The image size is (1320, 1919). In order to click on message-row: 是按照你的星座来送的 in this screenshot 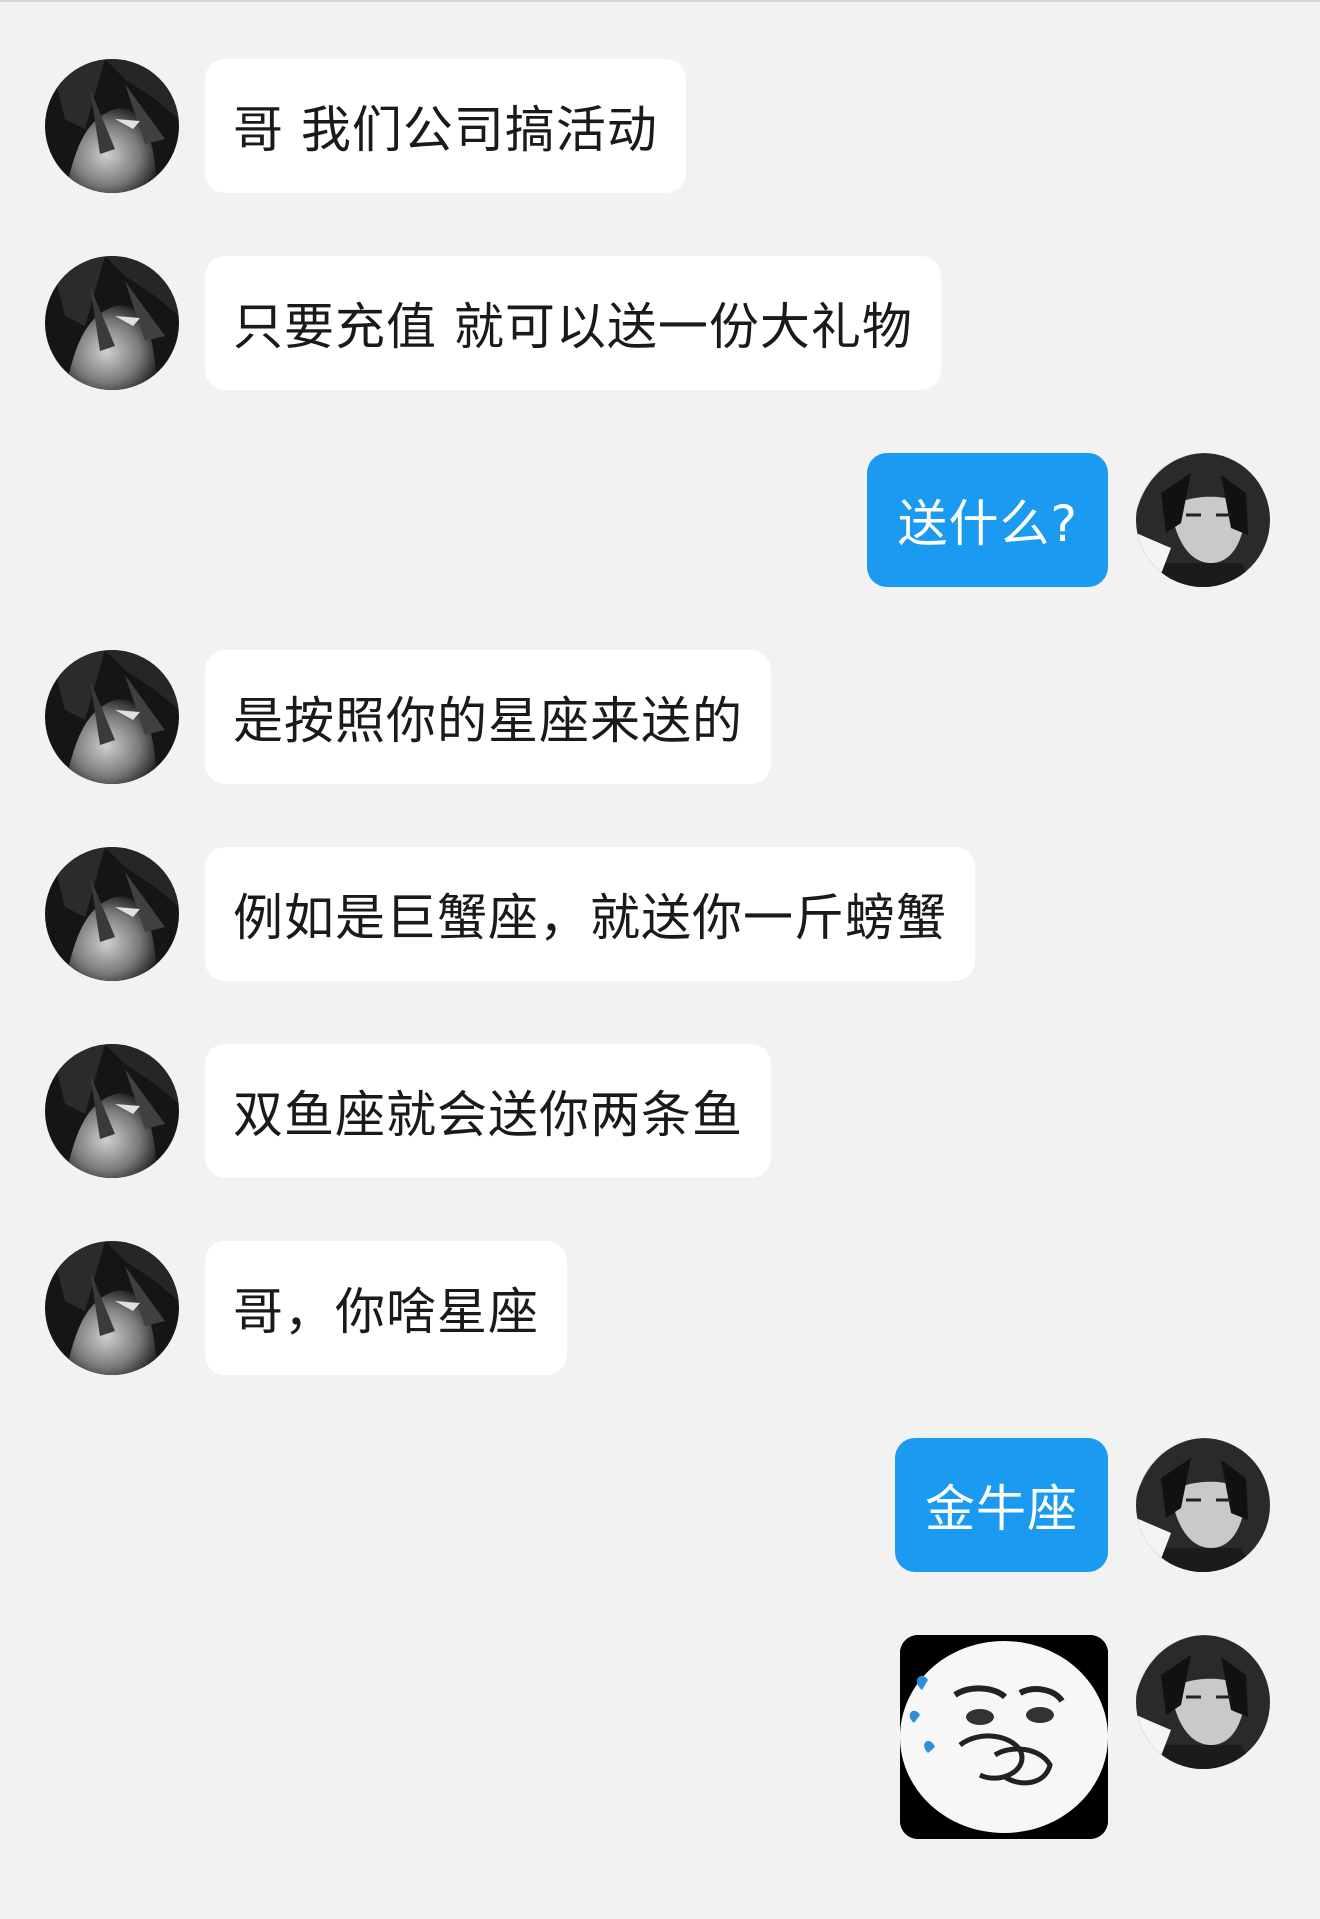, I will do `click(660, 717)`.